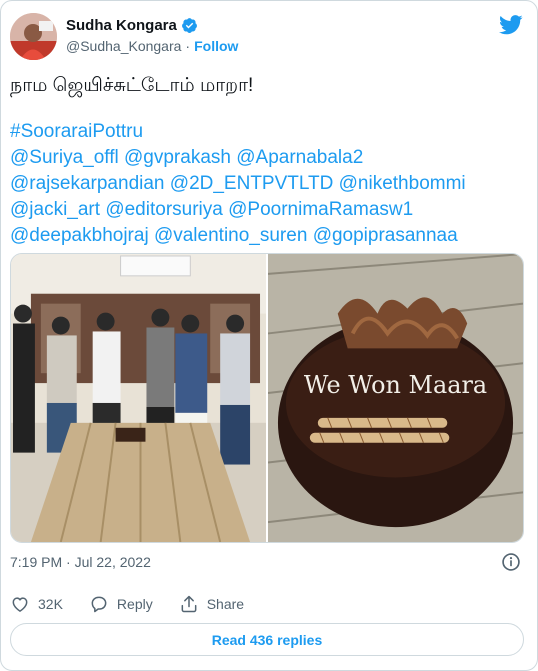 The image size is (538, 671). Describe the element at coordinates (189, 25) in the screenshot. I see `verified-badge-icon` at that location.